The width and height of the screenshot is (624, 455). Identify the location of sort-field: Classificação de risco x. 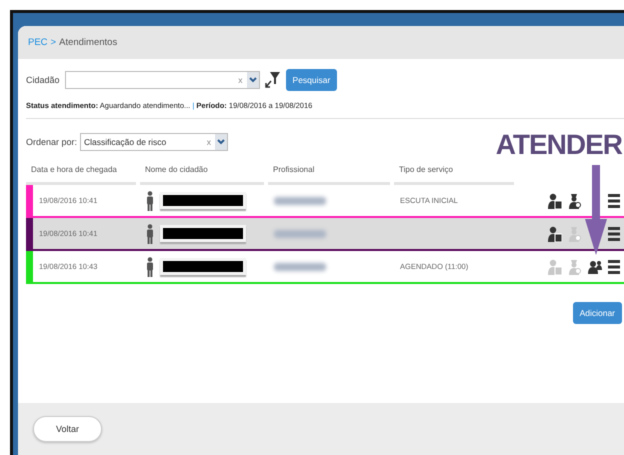
(154, 142).